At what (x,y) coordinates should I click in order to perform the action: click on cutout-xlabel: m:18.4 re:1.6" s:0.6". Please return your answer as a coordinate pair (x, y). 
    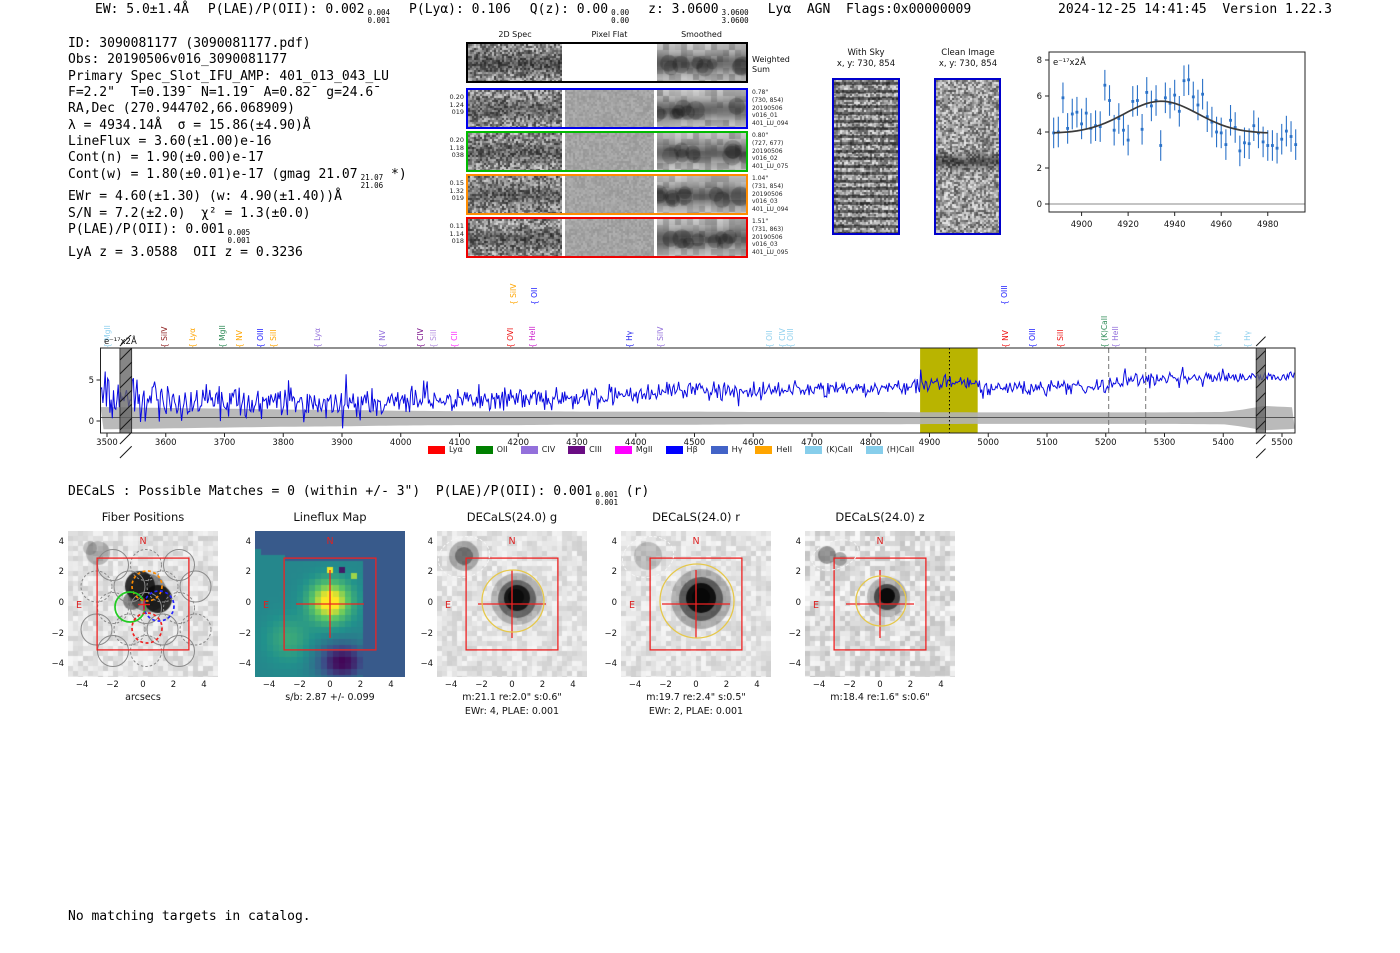
    Looking at the image, I should click on (880, 697).